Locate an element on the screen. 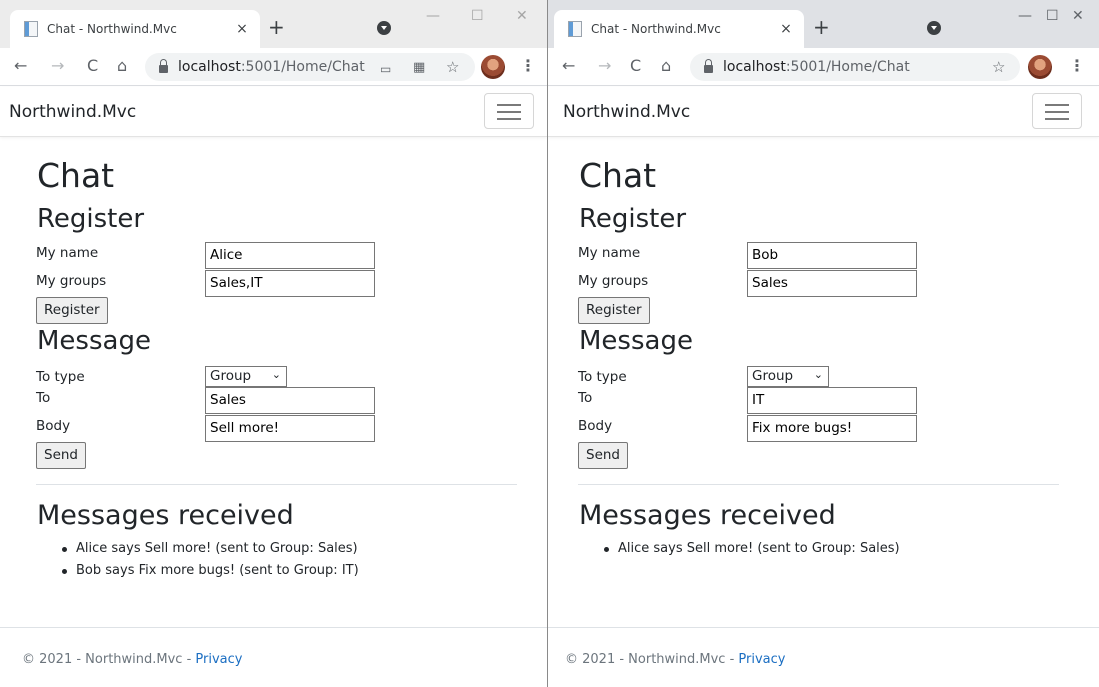 This screenshot has height=687, width=1099. cast-icon: ▭ is located at coordinates (385, 69).